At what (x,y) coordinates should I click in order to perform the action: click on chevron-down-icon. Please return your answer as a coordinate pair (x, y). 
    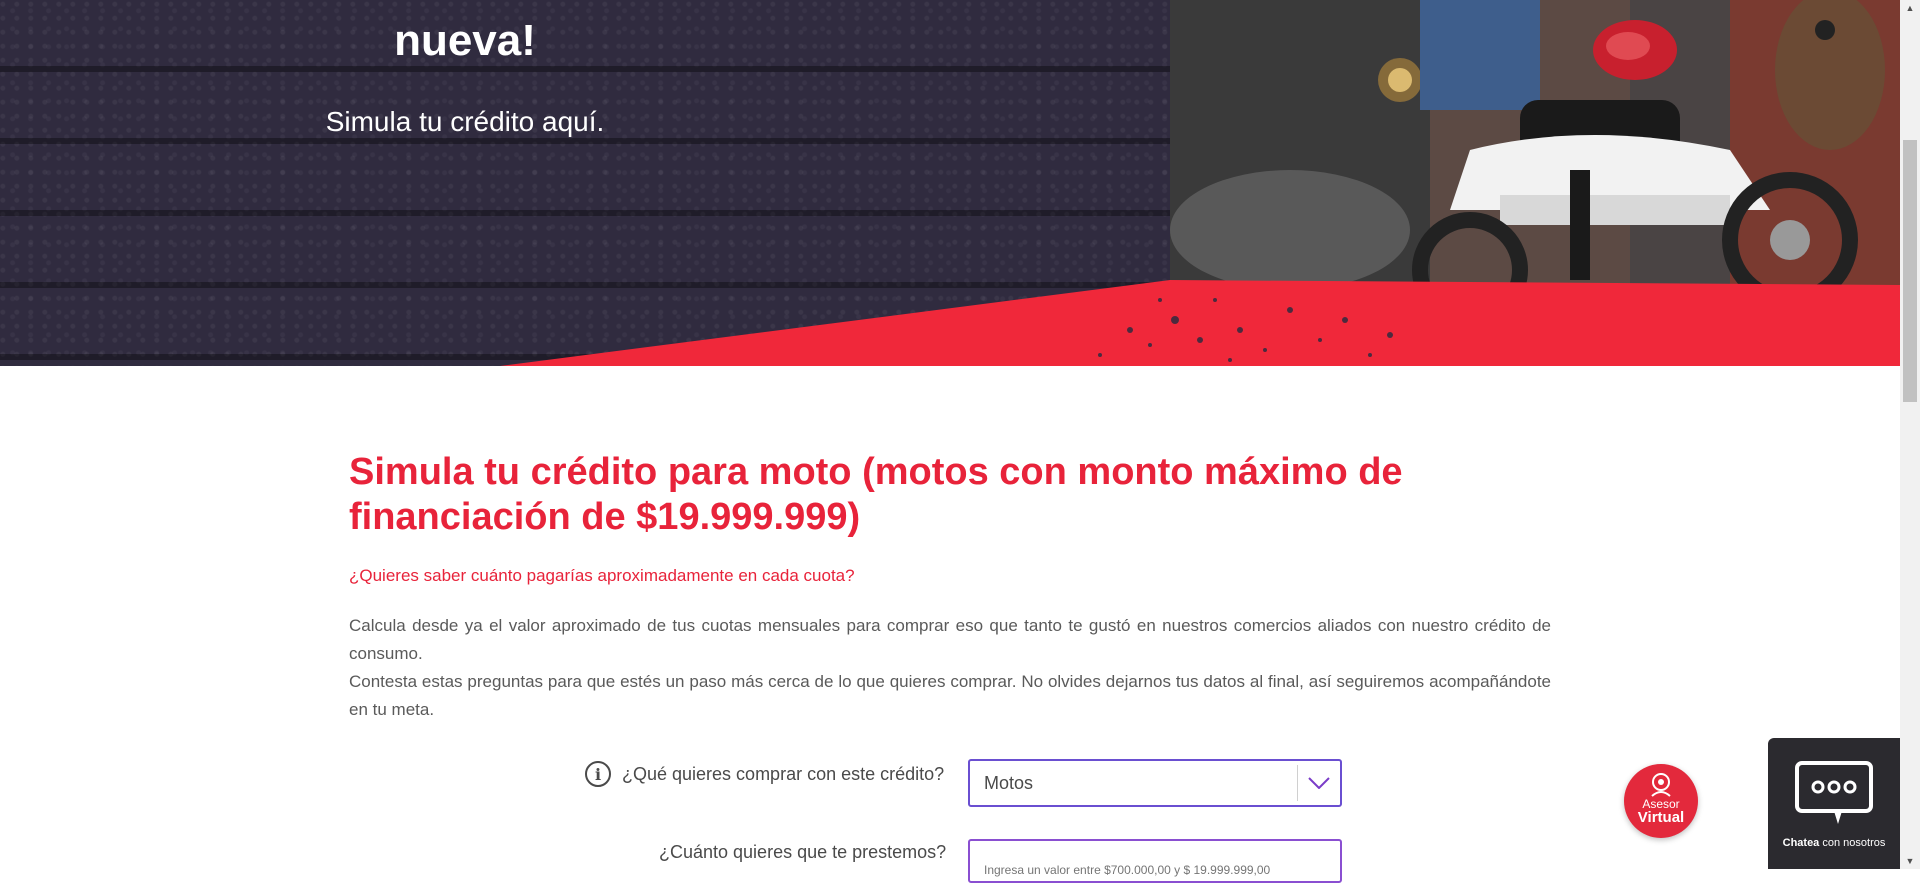
    Looking at the image, I should click on (1319, 783).